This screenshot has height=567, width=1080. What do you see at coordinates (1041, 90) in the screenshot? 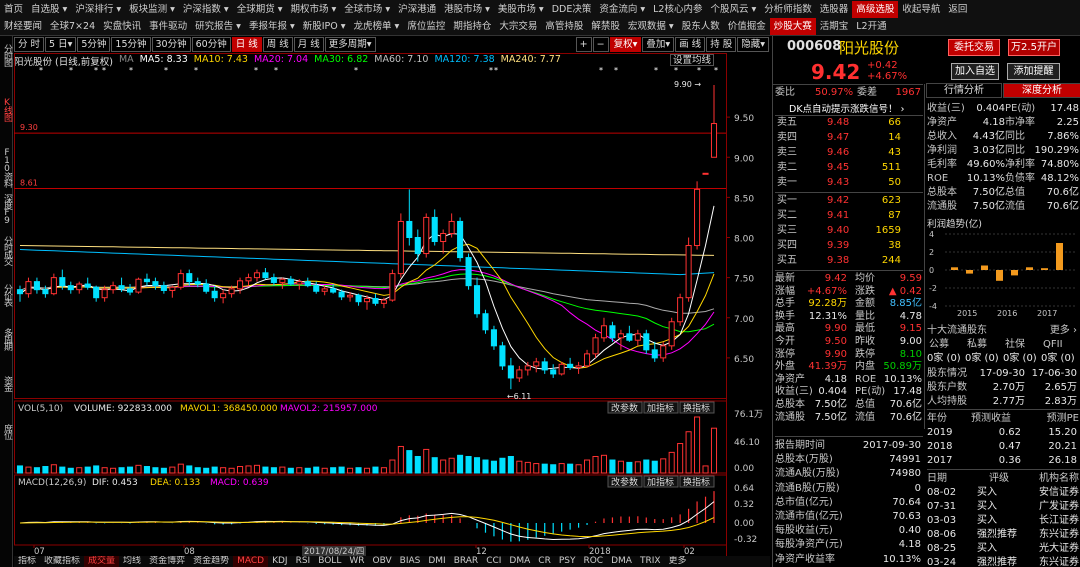
I see `tab-deep-analysis: 深度分析` at bounding box center [1041, 90].